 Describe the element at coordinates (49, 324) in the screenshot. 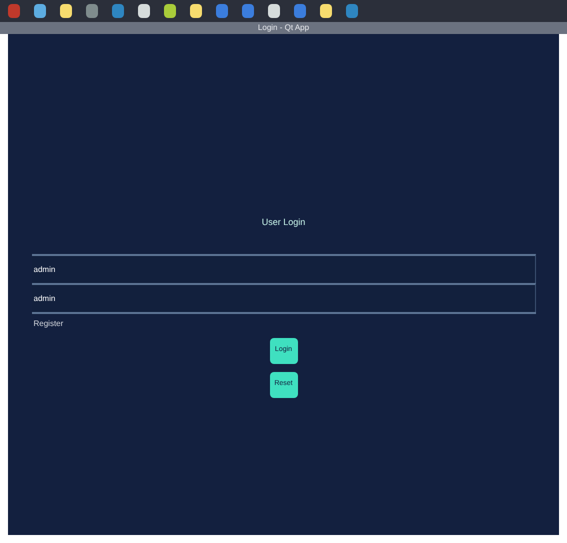

I see `register-link: Register` at that location.